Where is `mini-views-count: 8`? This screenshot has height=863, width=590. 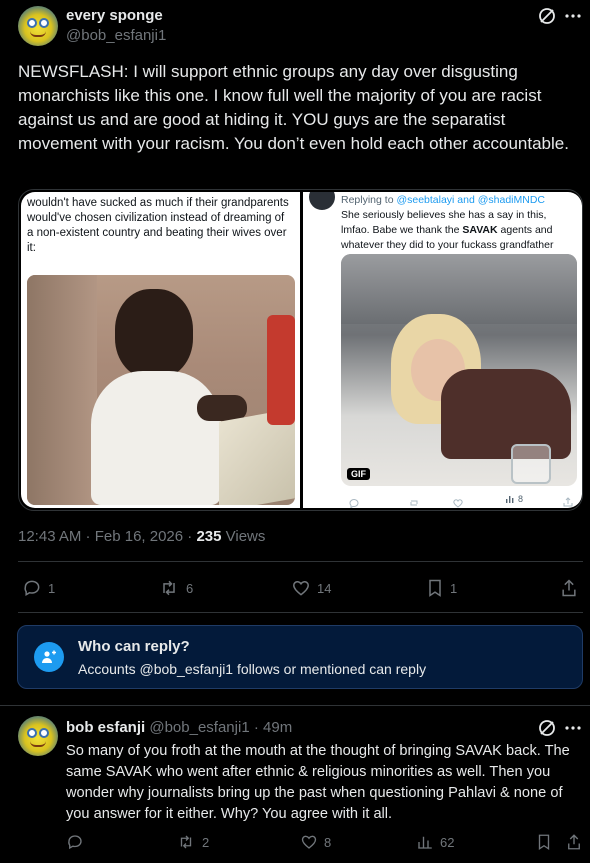 mini-views-count: 8 is located at coordinates (521, 499).